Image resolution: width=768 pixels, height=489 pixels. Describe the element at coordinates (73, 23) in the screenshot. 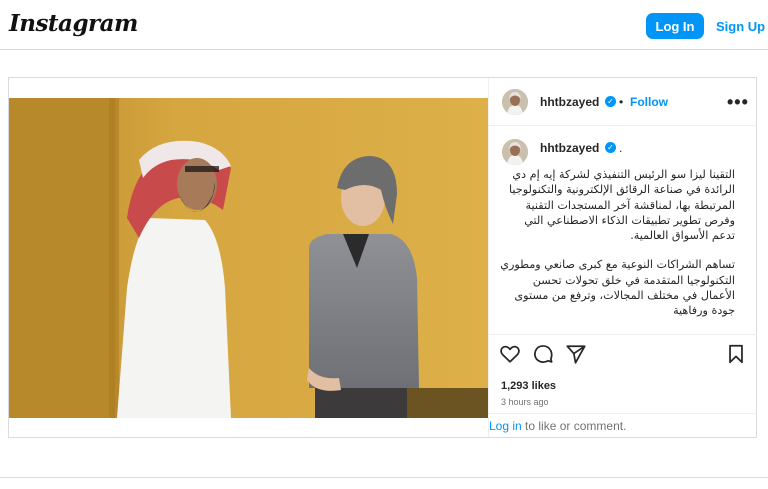

I see `instagram-logo: Instagram` at that location.